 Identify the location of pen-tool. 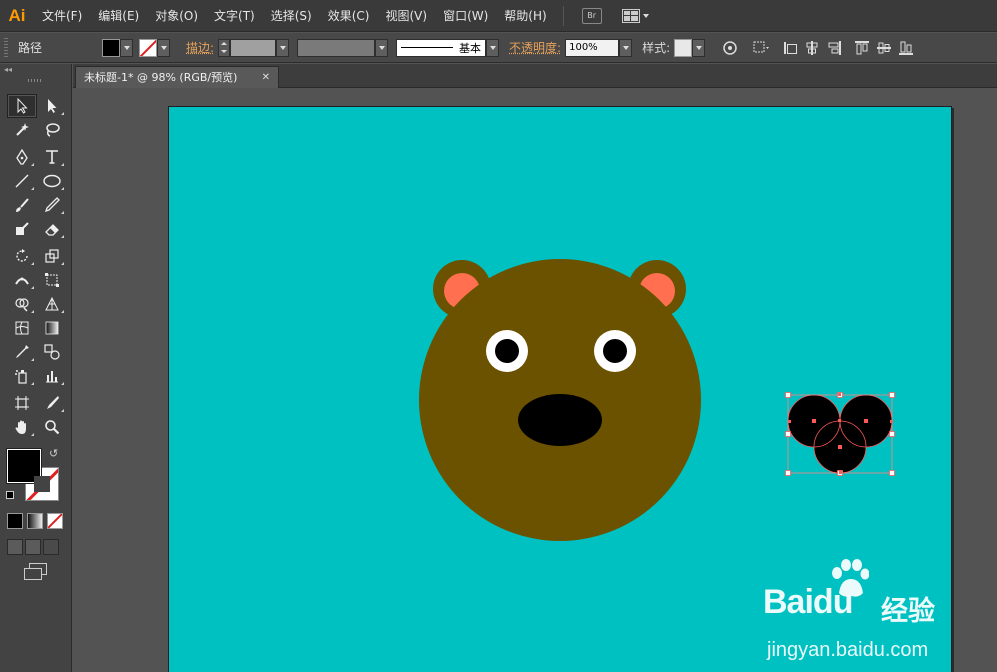
(22, 157).